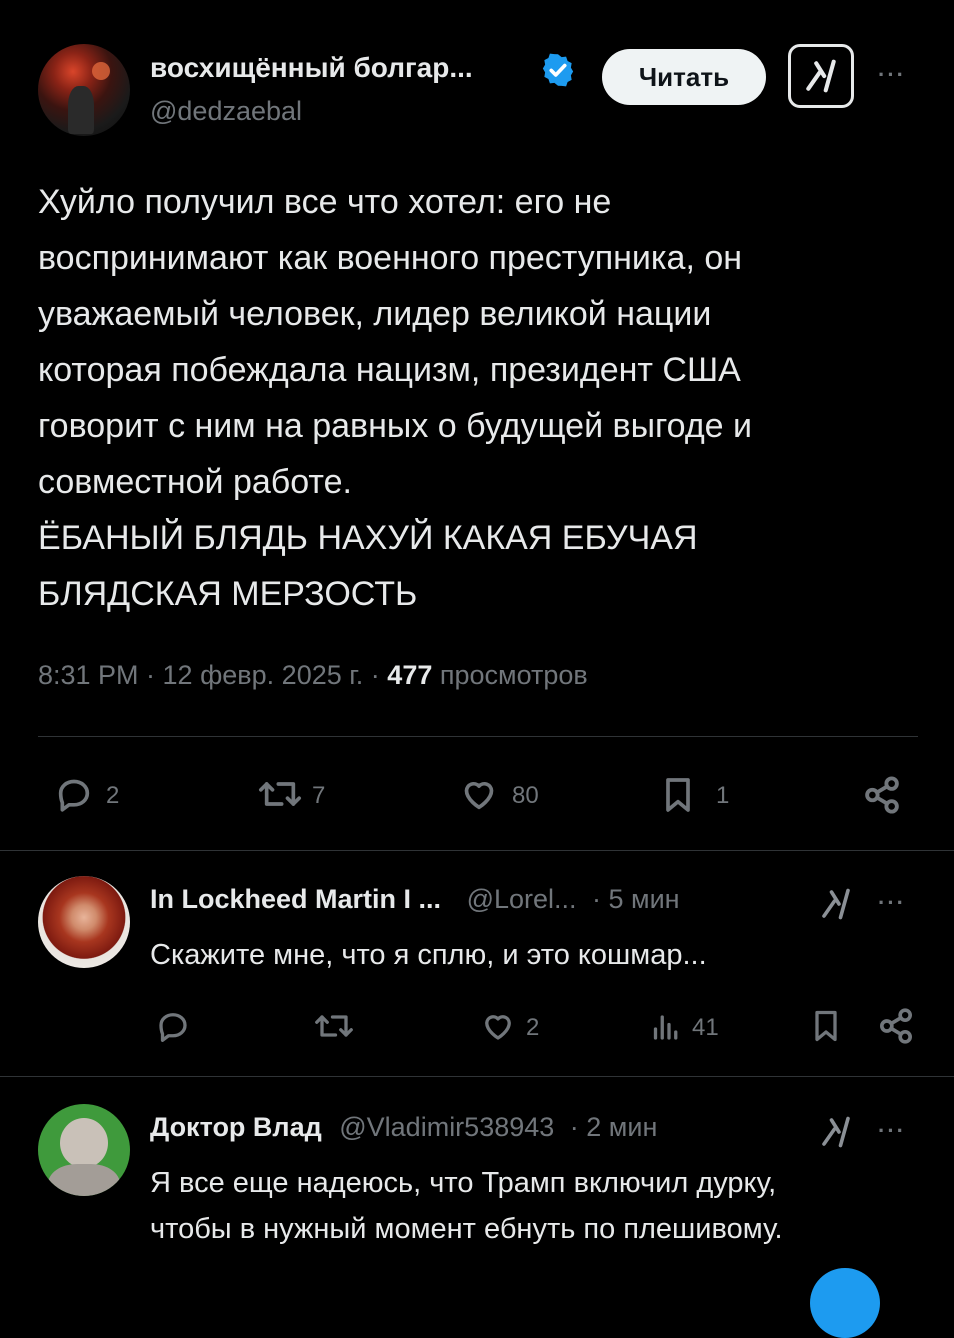 The image size is (954, 1338). What do you see at coordinates (845, 1303) in the screenshot?
I see `compose-button` at bounding box center [845, 1303].